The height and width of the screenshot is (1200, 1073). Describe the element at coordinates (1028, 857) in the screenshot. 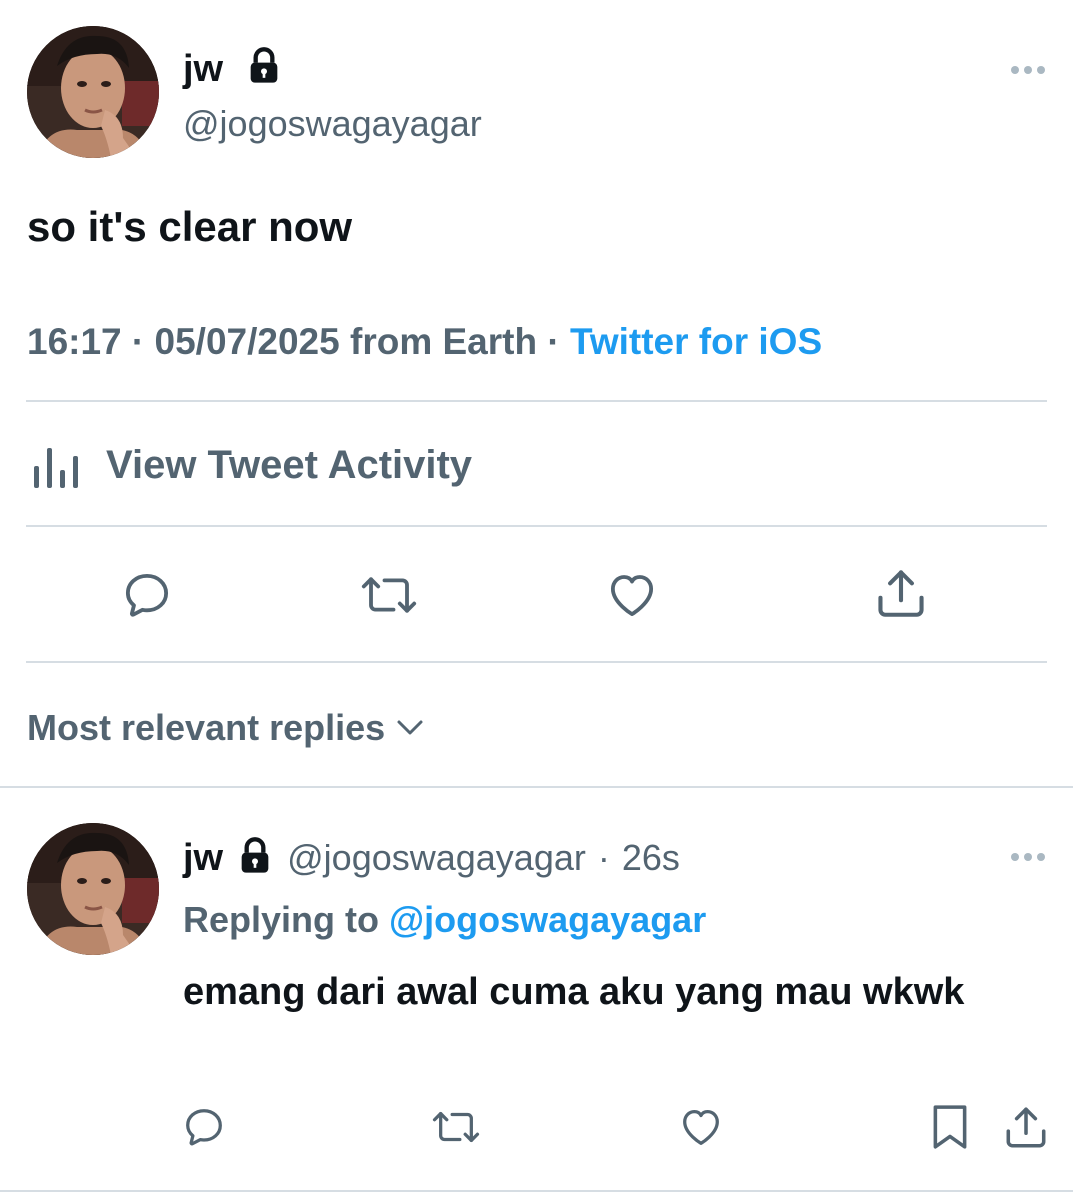

I see `reply-more-options-icon` at that location.